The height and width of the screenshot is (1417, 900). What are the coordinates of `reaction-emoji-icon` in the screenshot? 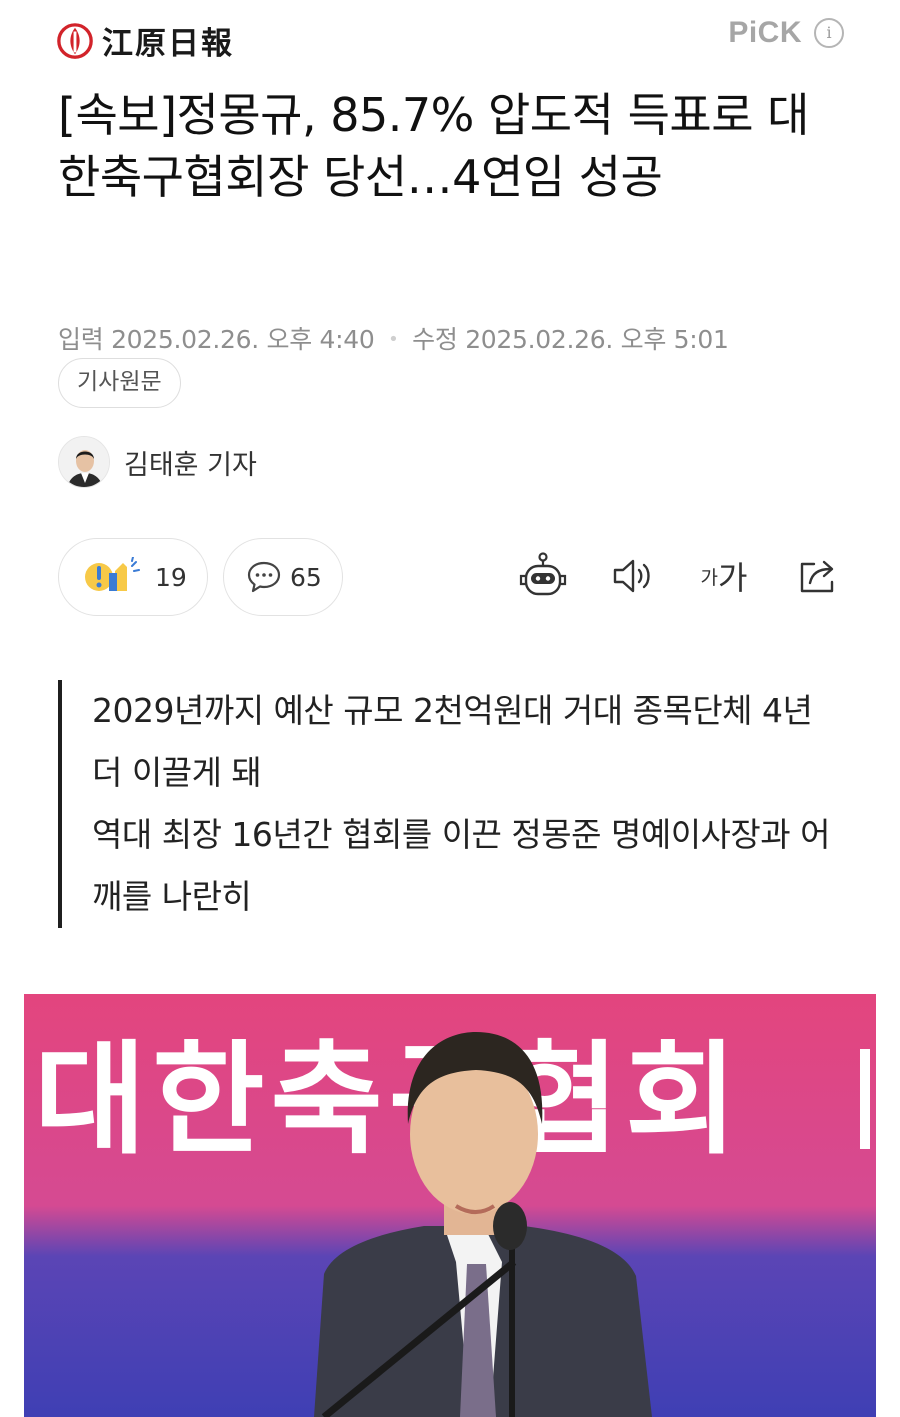 It's located at (112, 574).